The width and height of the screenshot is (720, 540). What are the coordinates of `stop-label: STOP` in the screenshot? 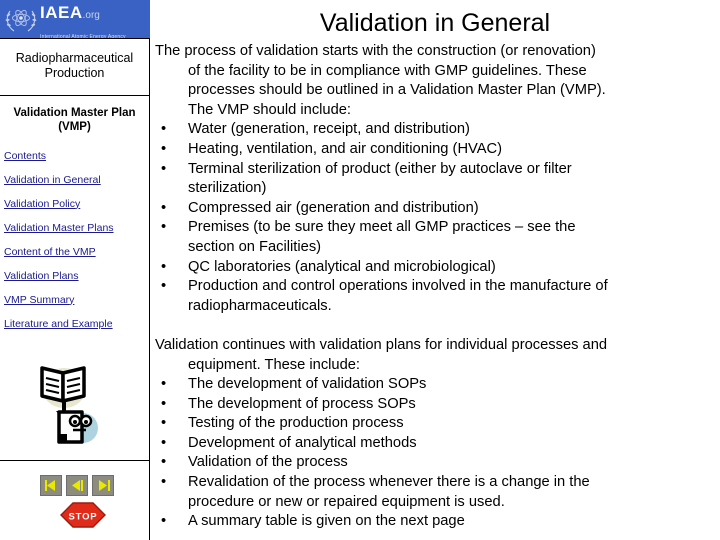 It's located at (83, 517).